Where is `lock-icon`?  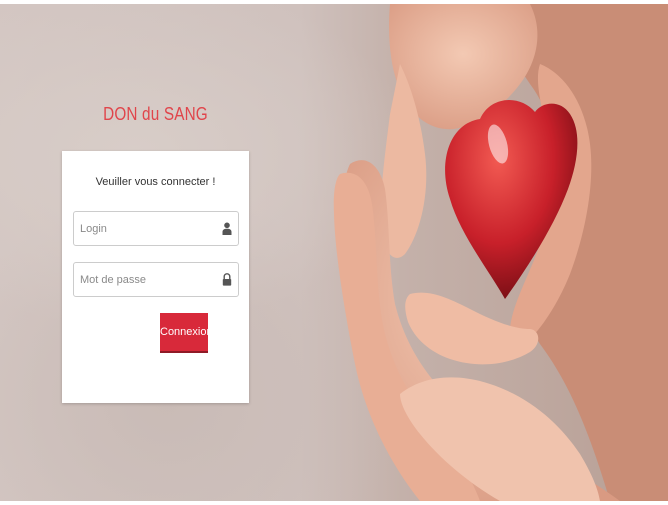 lock-icon is located at coordinates (227, 279).